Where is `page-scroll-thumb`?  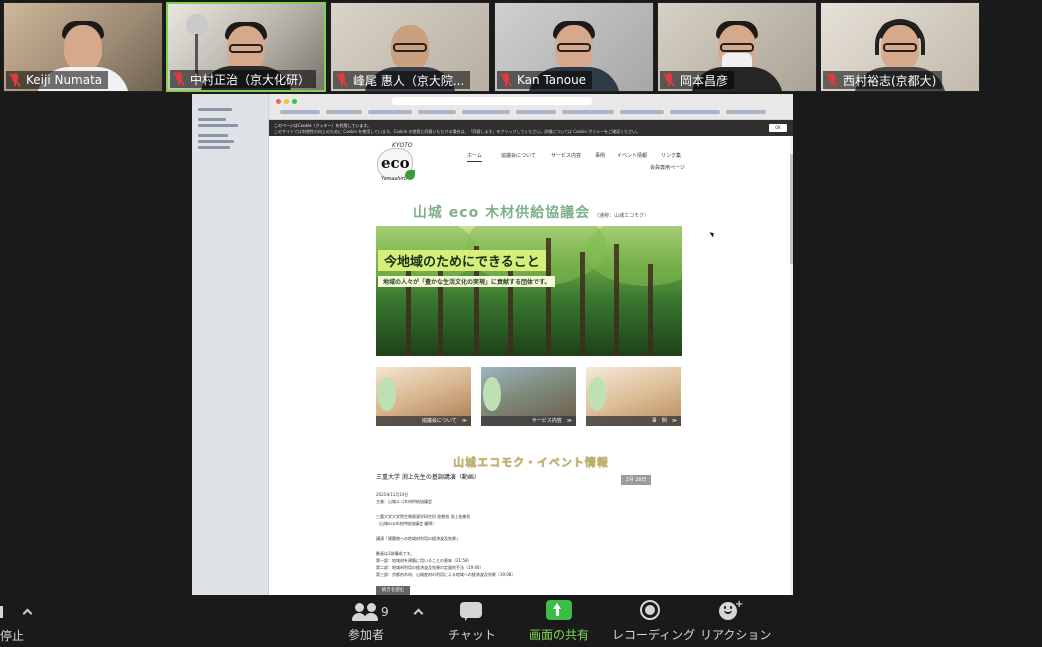
page-scroll-thumb is located at coordinates (791, 209).